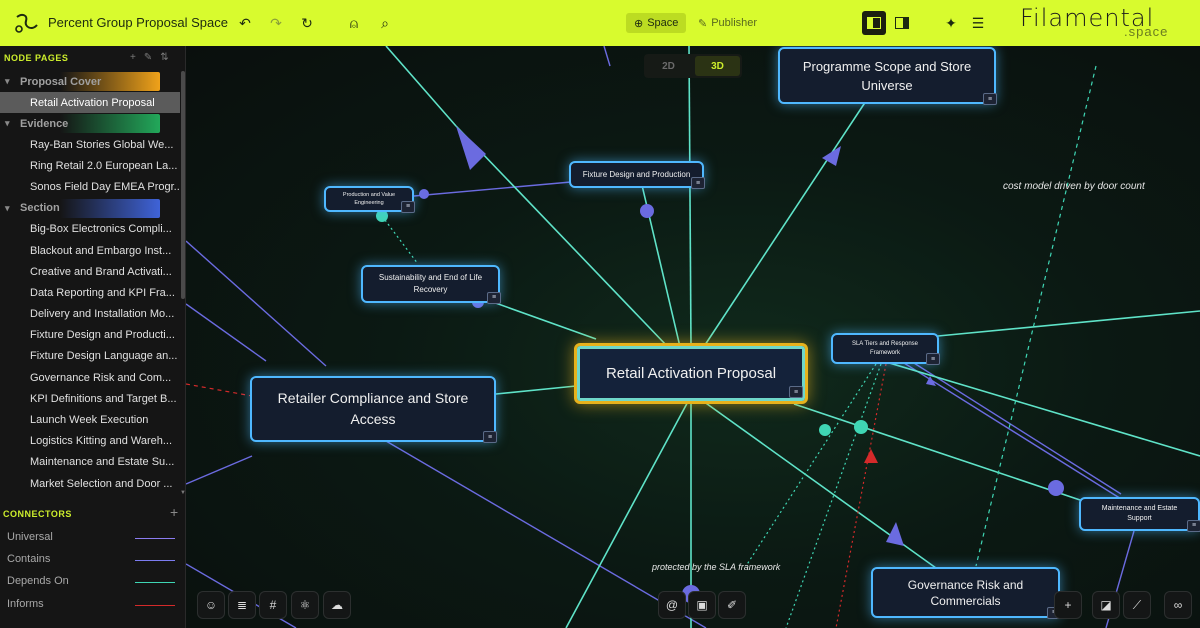 This screenshot has width=1200, height=628. What do you see at coordinates (242, 605) in the screenshot?
I see `align-icon: ≣` at bounding box center [242, 605].